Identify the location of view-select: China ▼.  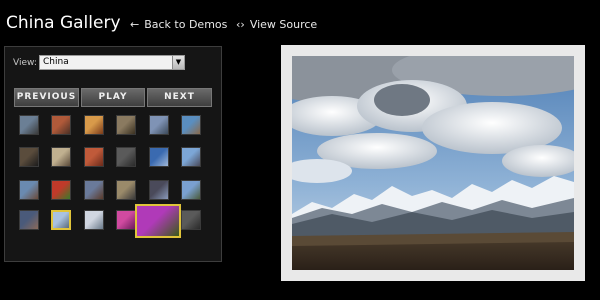
(112, 62).